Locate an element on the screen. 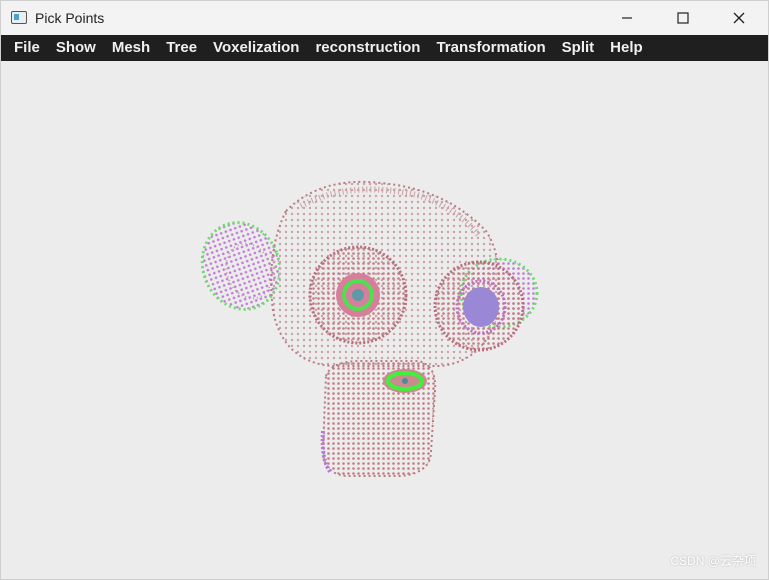 The image size is (769, 580). menu-voxelization: Voxelization is located at coordinates (258, 48).